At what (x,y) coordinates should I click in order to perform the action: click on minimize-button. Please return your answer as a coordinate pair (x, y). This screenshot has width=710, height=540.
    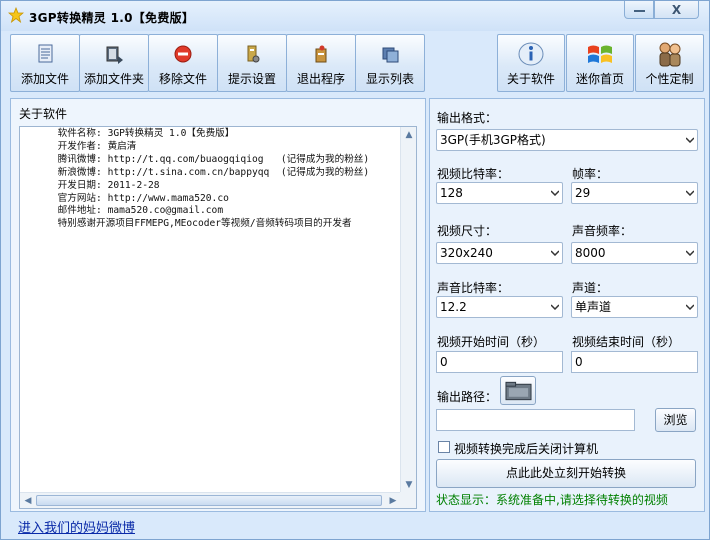
    Looking at the image, I should click on (639, 10).